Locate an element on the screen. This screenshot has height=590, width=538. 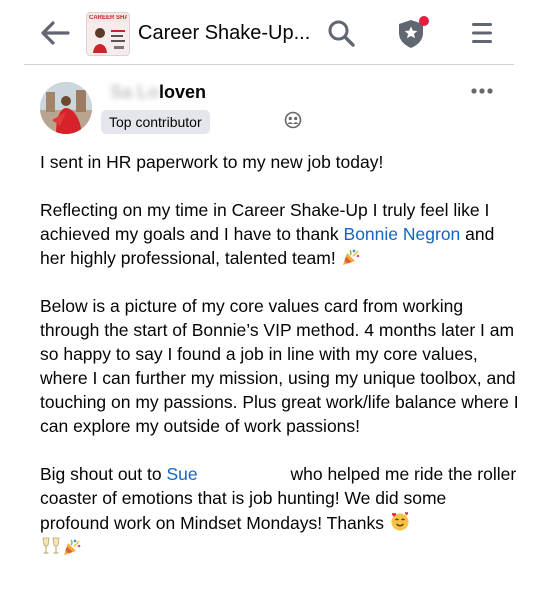
notification-dot is located at coordinates (424, 21).